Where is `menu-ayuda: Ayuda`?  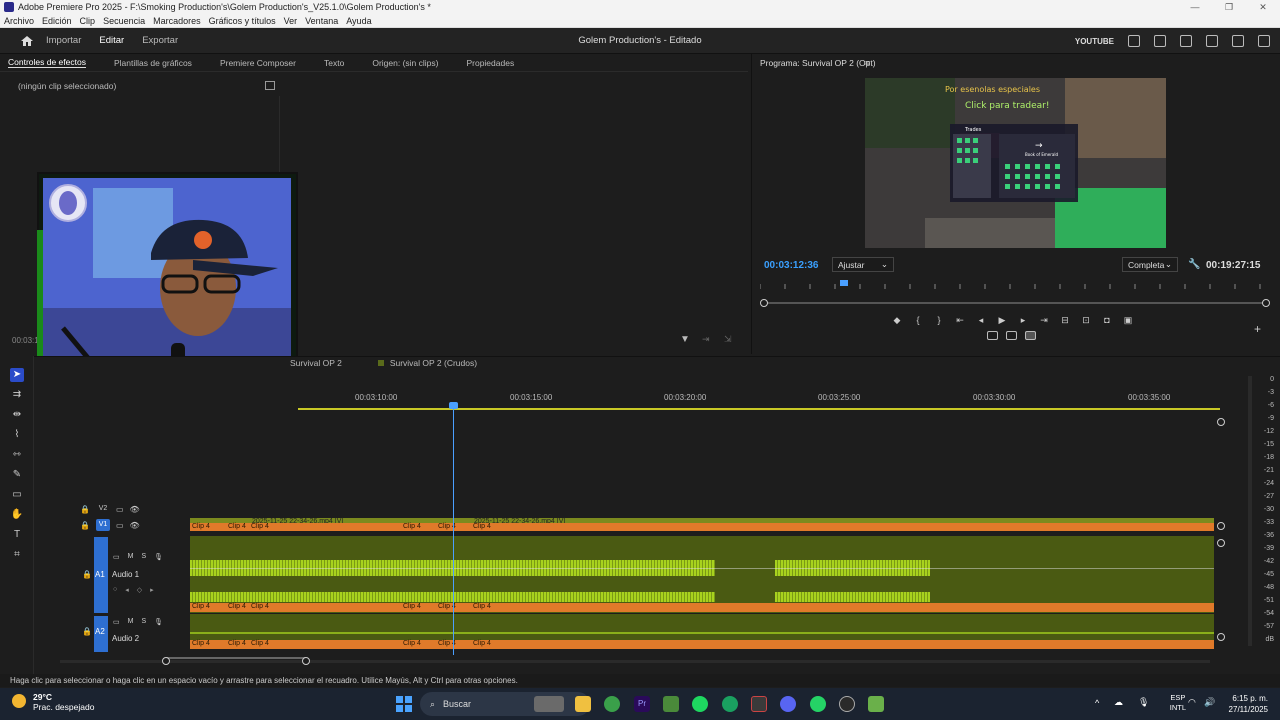
menu-ayuda: Ayuda is located at coordinates (358, 21).